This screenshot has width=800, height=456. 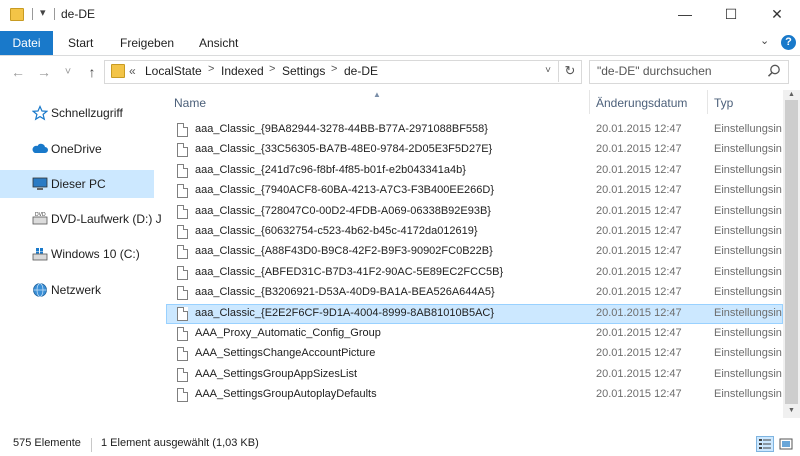 I want to click on file-name: AAA_SettingsGroupAutoplayDefaults, so click(x=286, y=394).